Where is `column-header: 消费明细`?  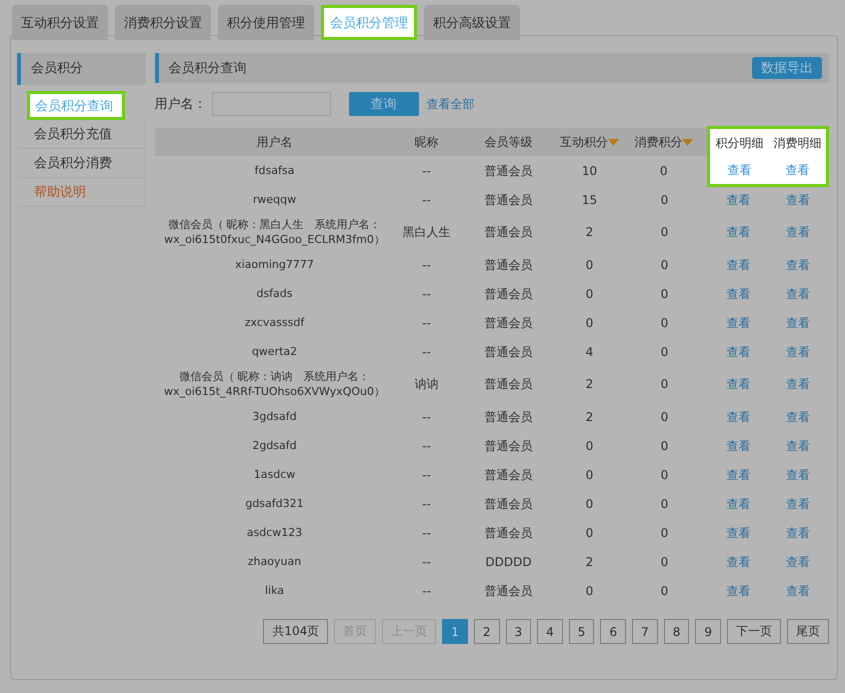 column-header: 消费明细 is located at coordinates (798, 142).